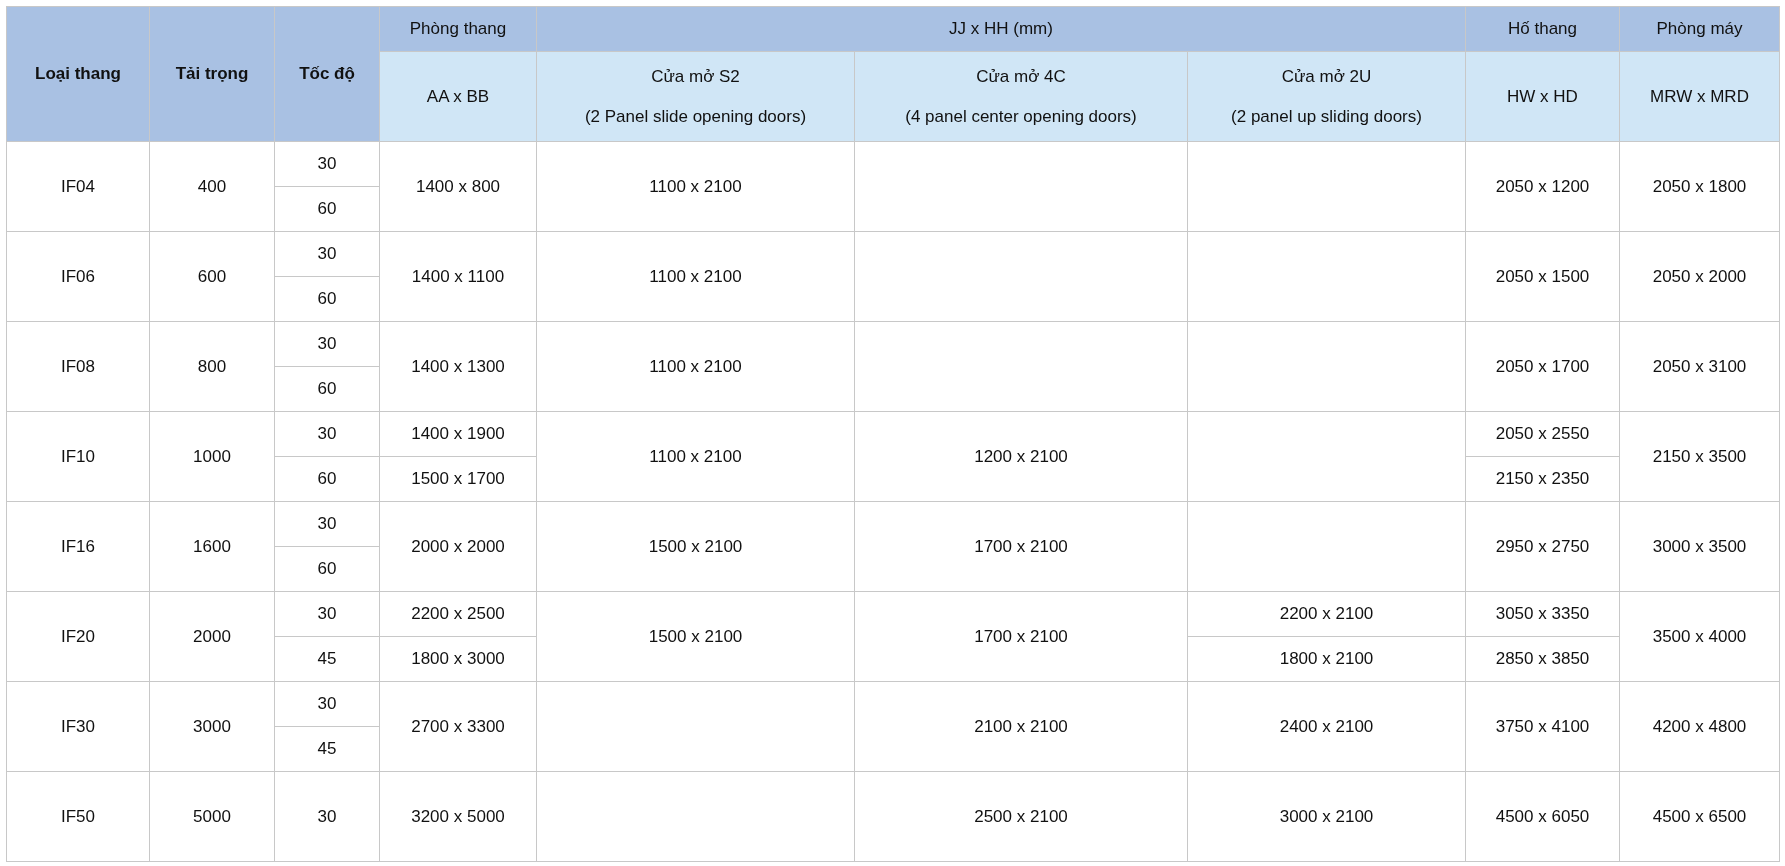 This screenshot has height=866, width=1785. I want to click on table-cell: 400, so click(212, 186).